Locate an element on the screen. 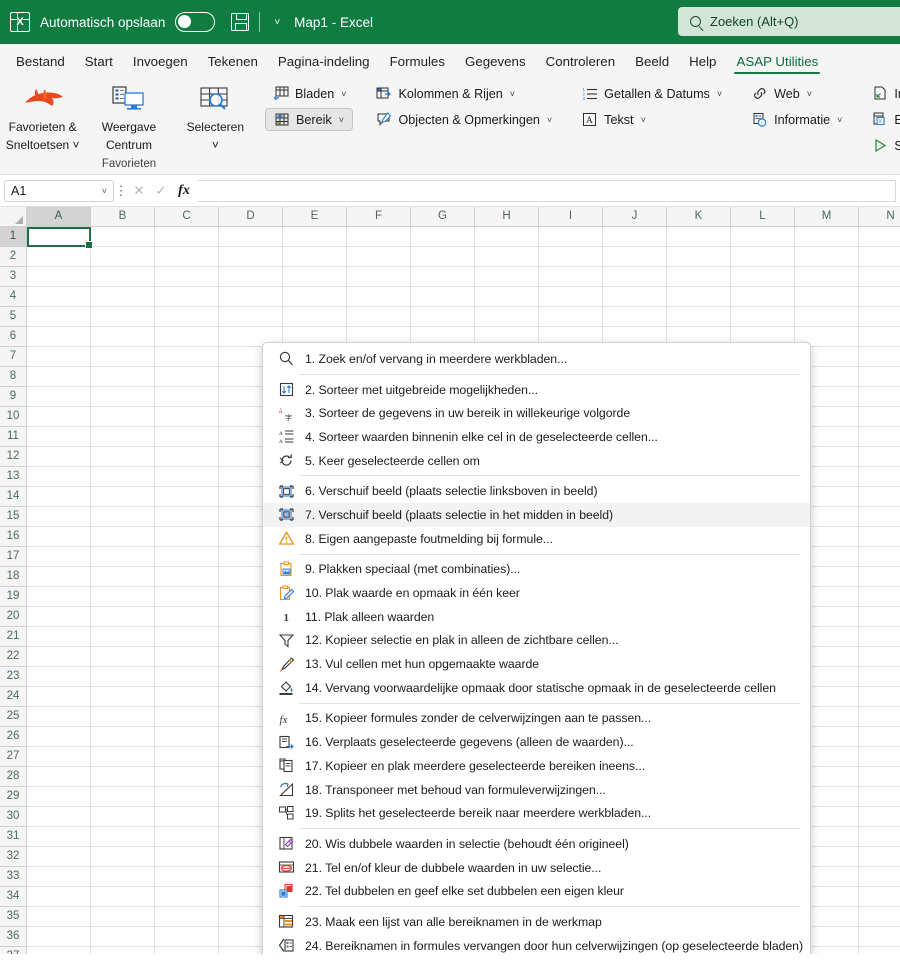 This screenshot has width=900, height=978. cell-B22 is located at coordinates (123, 657).